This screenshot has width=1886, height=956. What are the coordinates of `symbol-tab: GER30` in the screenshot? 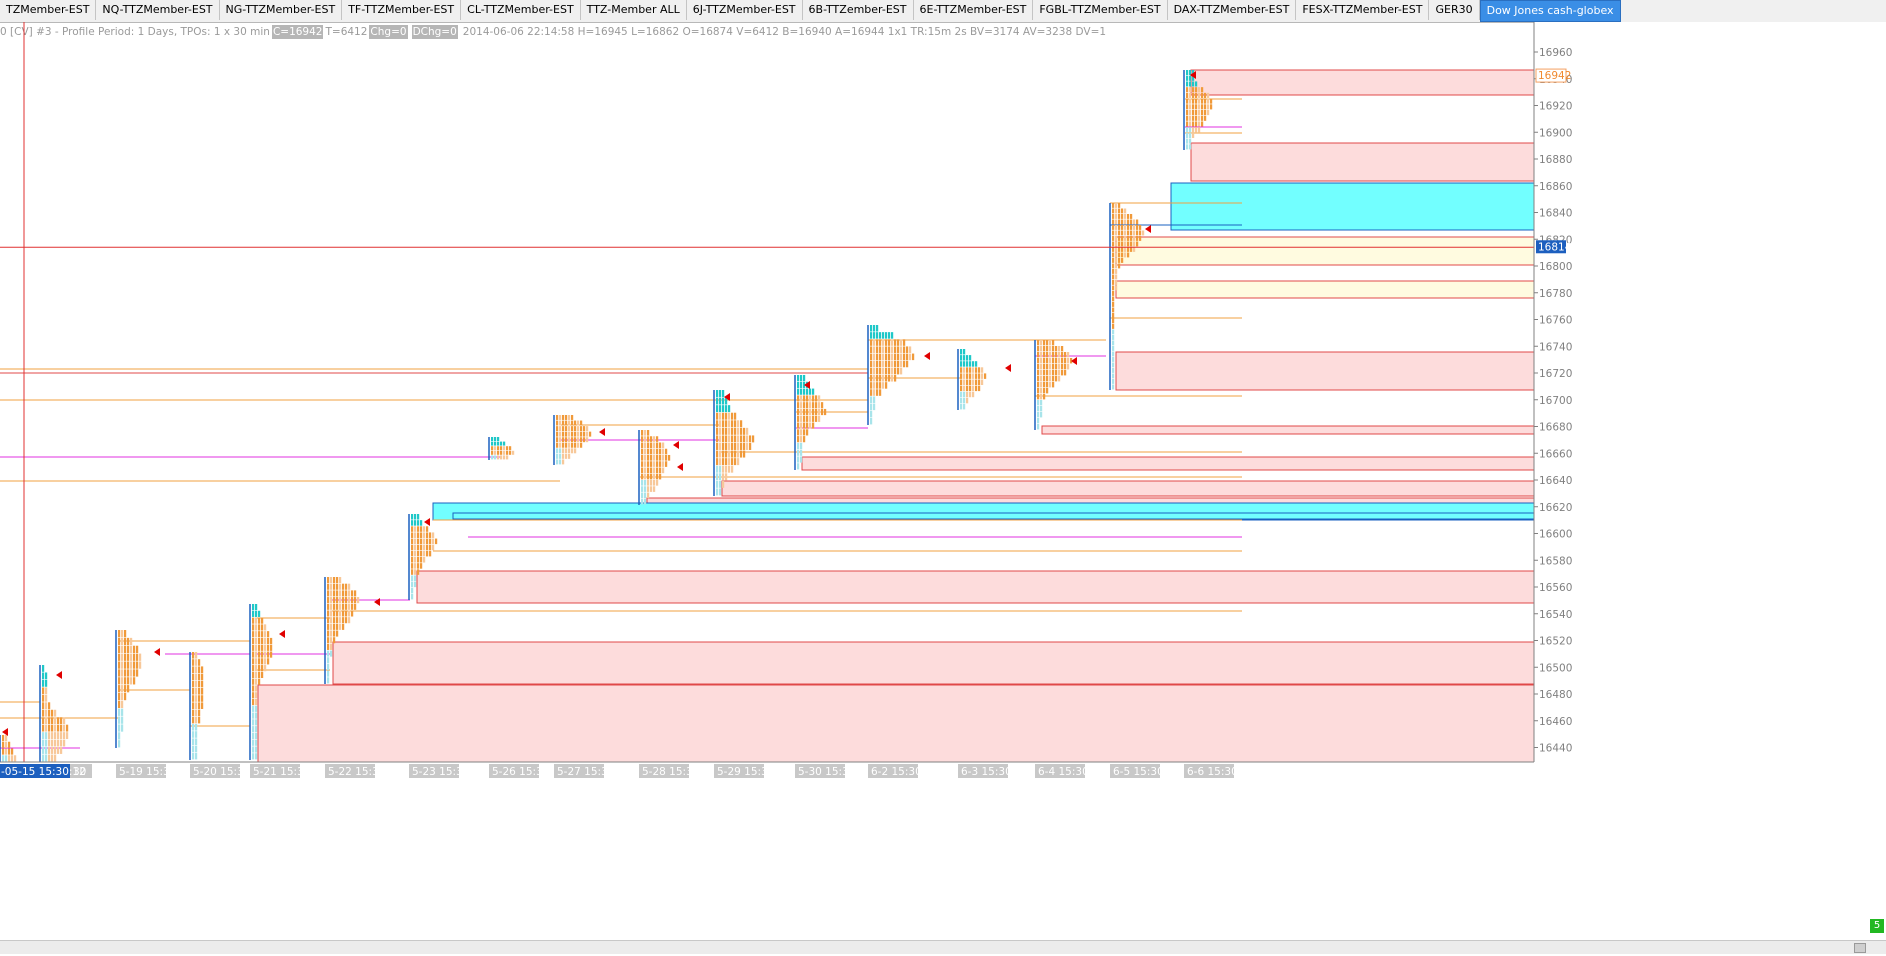 It's located at (1454, 10).